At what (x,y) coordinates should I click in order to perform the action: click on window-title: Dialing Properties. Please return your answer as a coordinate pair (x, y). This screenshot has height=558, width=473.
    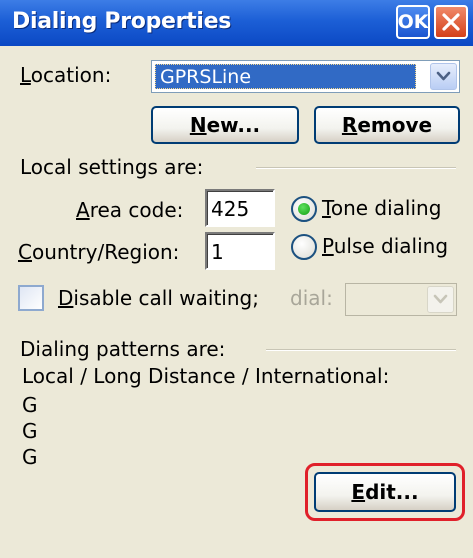
    Looking at the image, I should click on (122, 21).